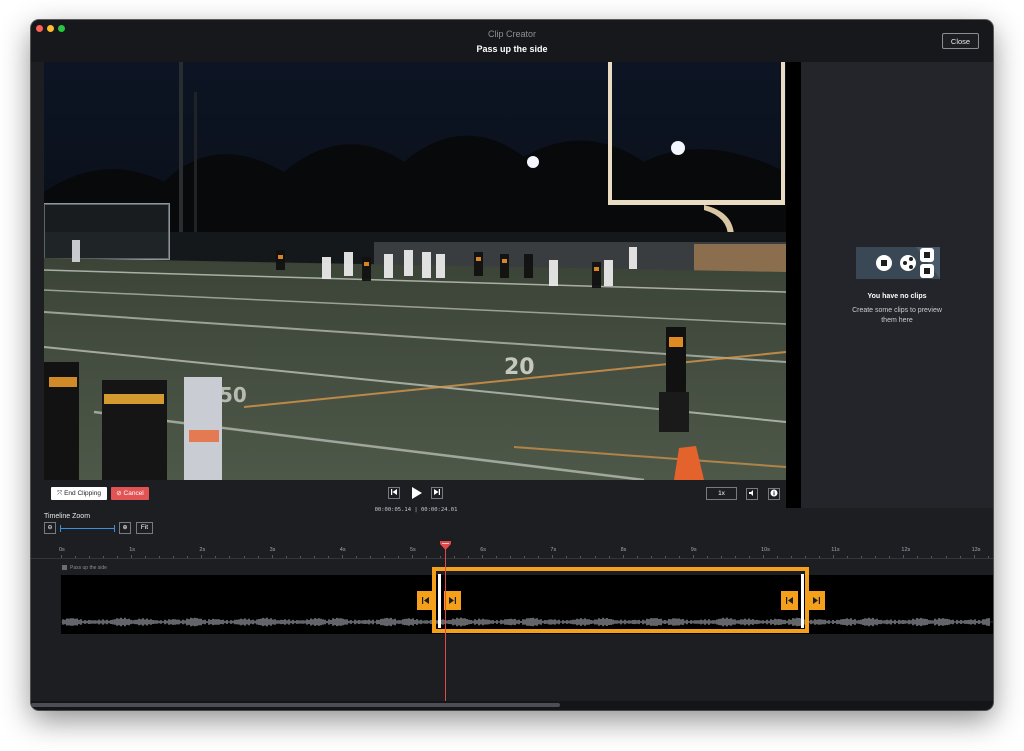  I want to click on track-label-text: Pass up the side, so click(88, 568).